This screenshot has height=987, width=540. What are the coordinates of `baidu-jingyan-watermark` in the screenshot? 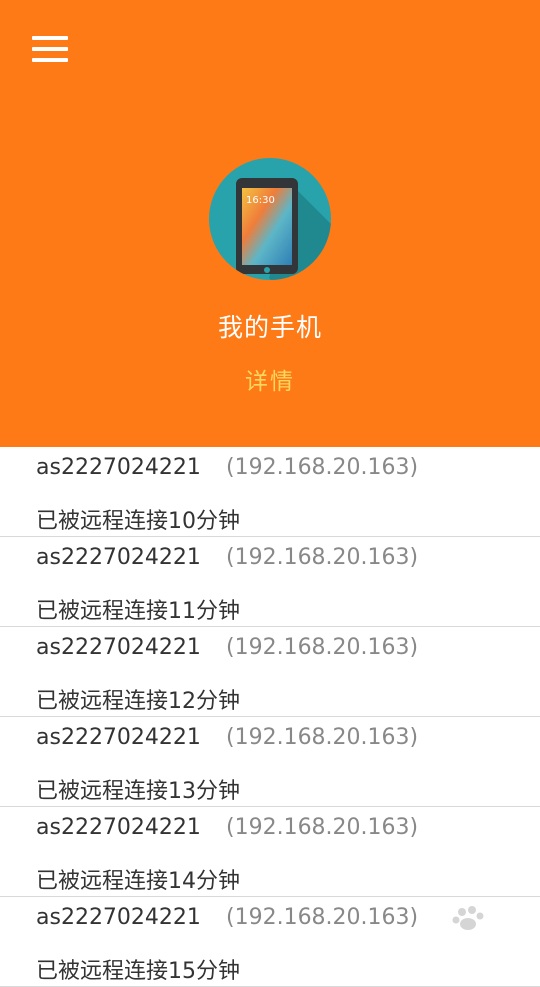 It's located at (468, 924).